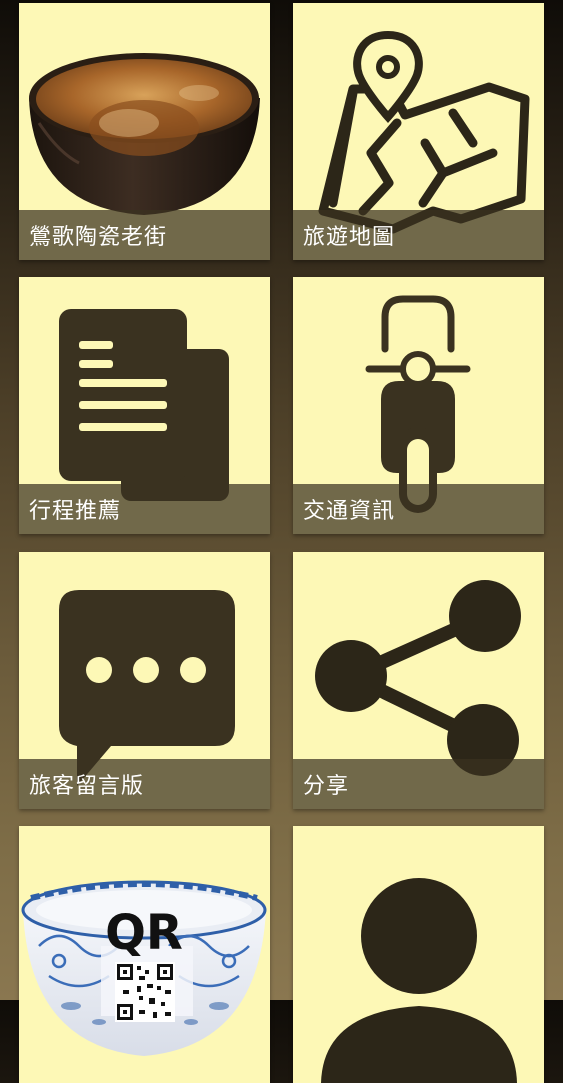 This screenshot has width=563, height=1083. What do you see at coordinates (145, 992) in the screenshot?
I see `qr-code-pattern` at bounding box center [145, 992].